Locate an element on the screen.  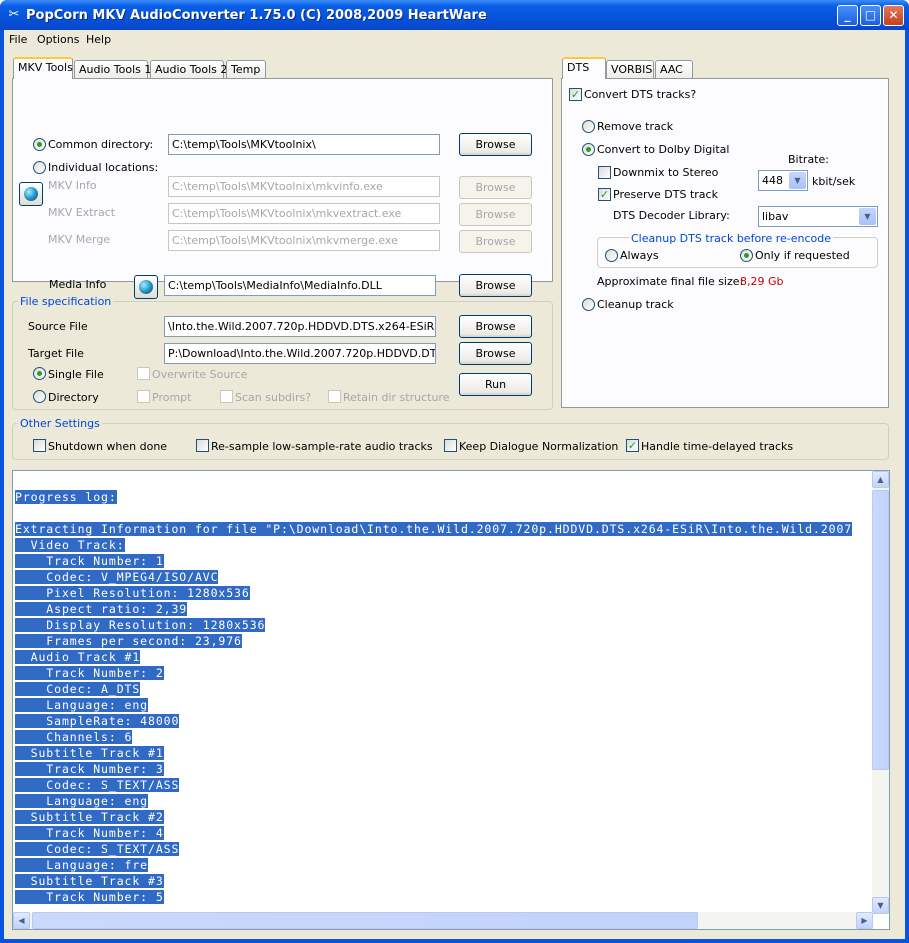
horizontal-scrollbar: ◀ ▶ is located at coordinates (443, 920).